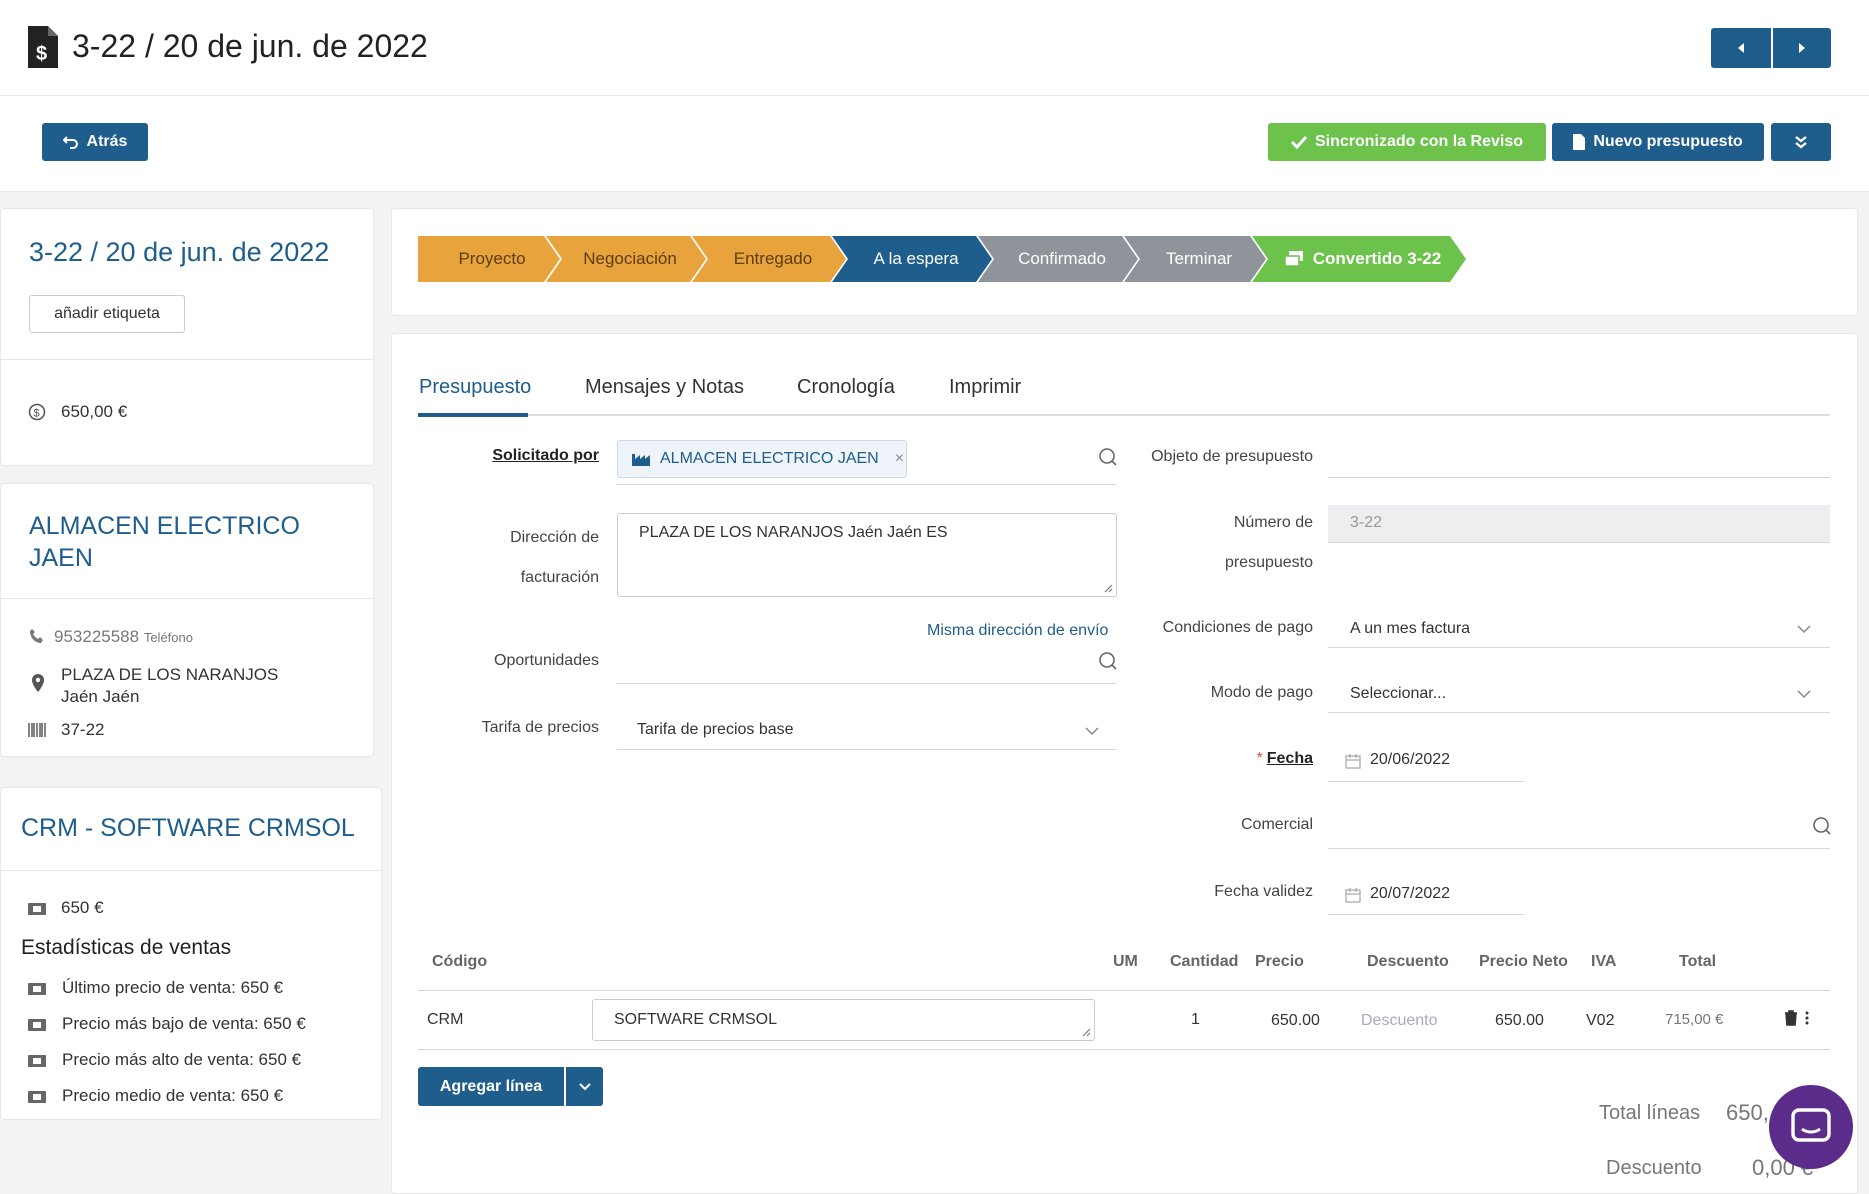  I want to click on tab-presupuesto: Presupuesto, so click(475, 387).